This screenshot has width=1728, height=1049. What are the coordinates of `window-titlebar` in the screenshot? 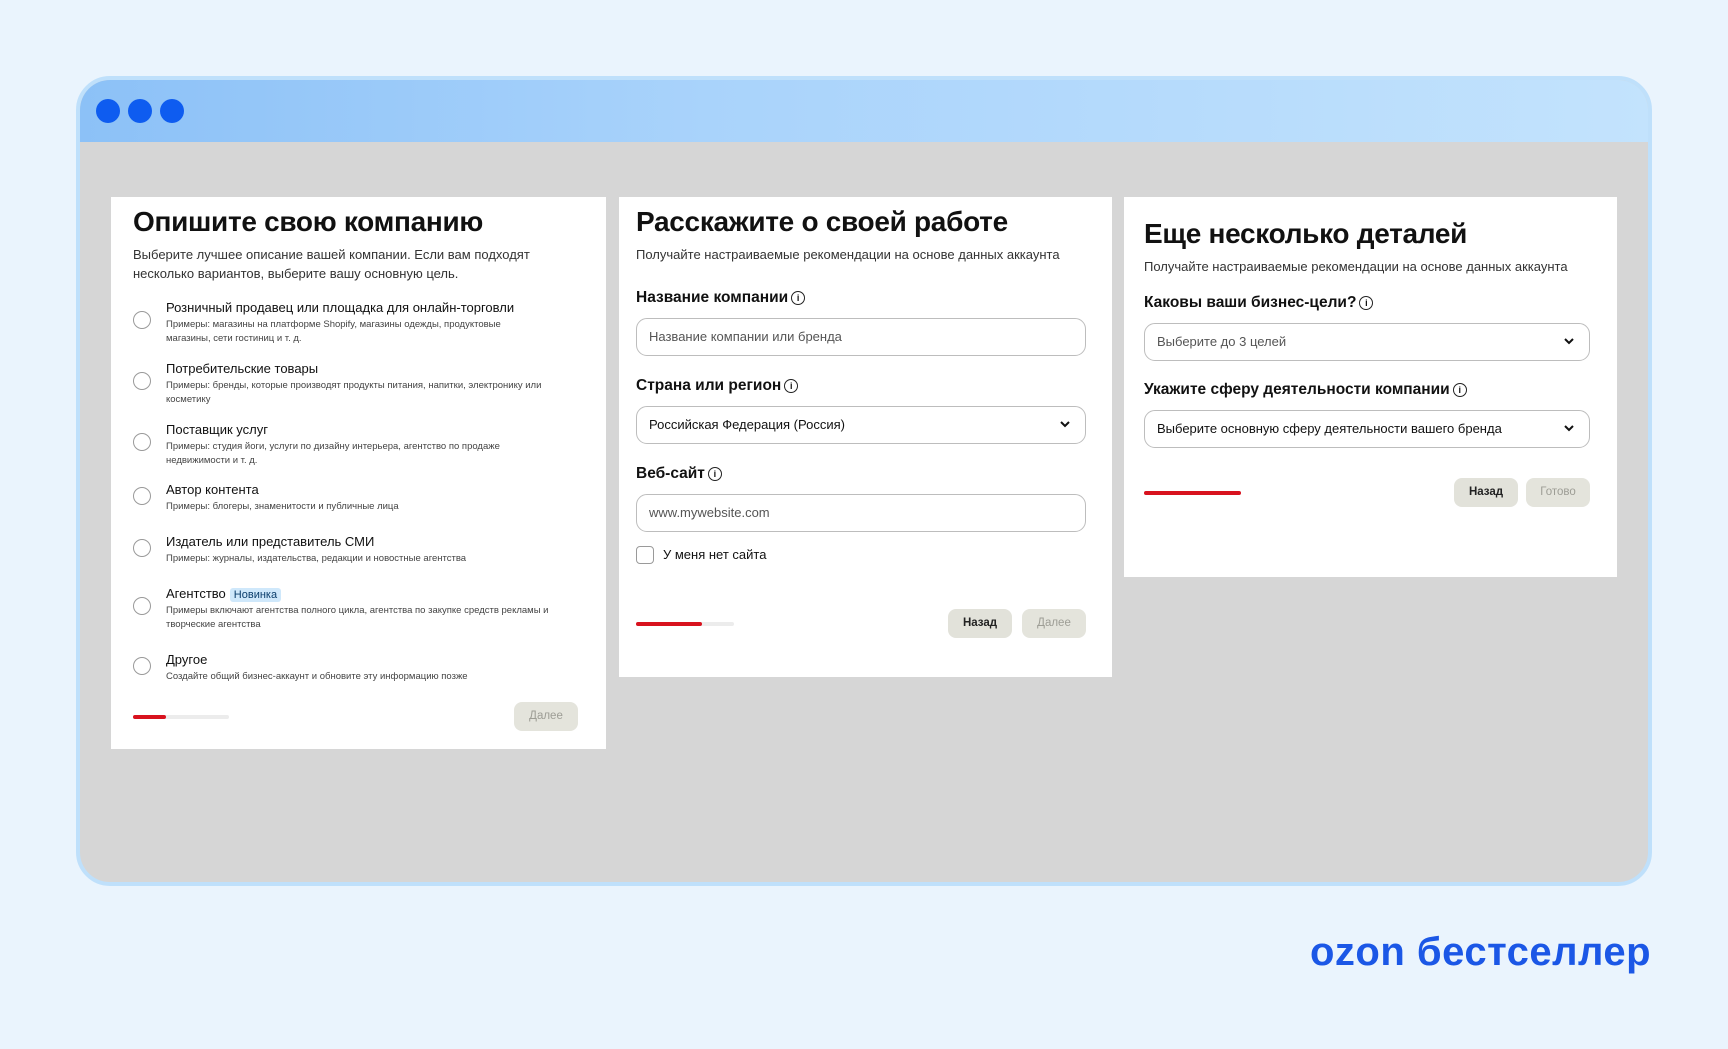 It's located at (864, 111).